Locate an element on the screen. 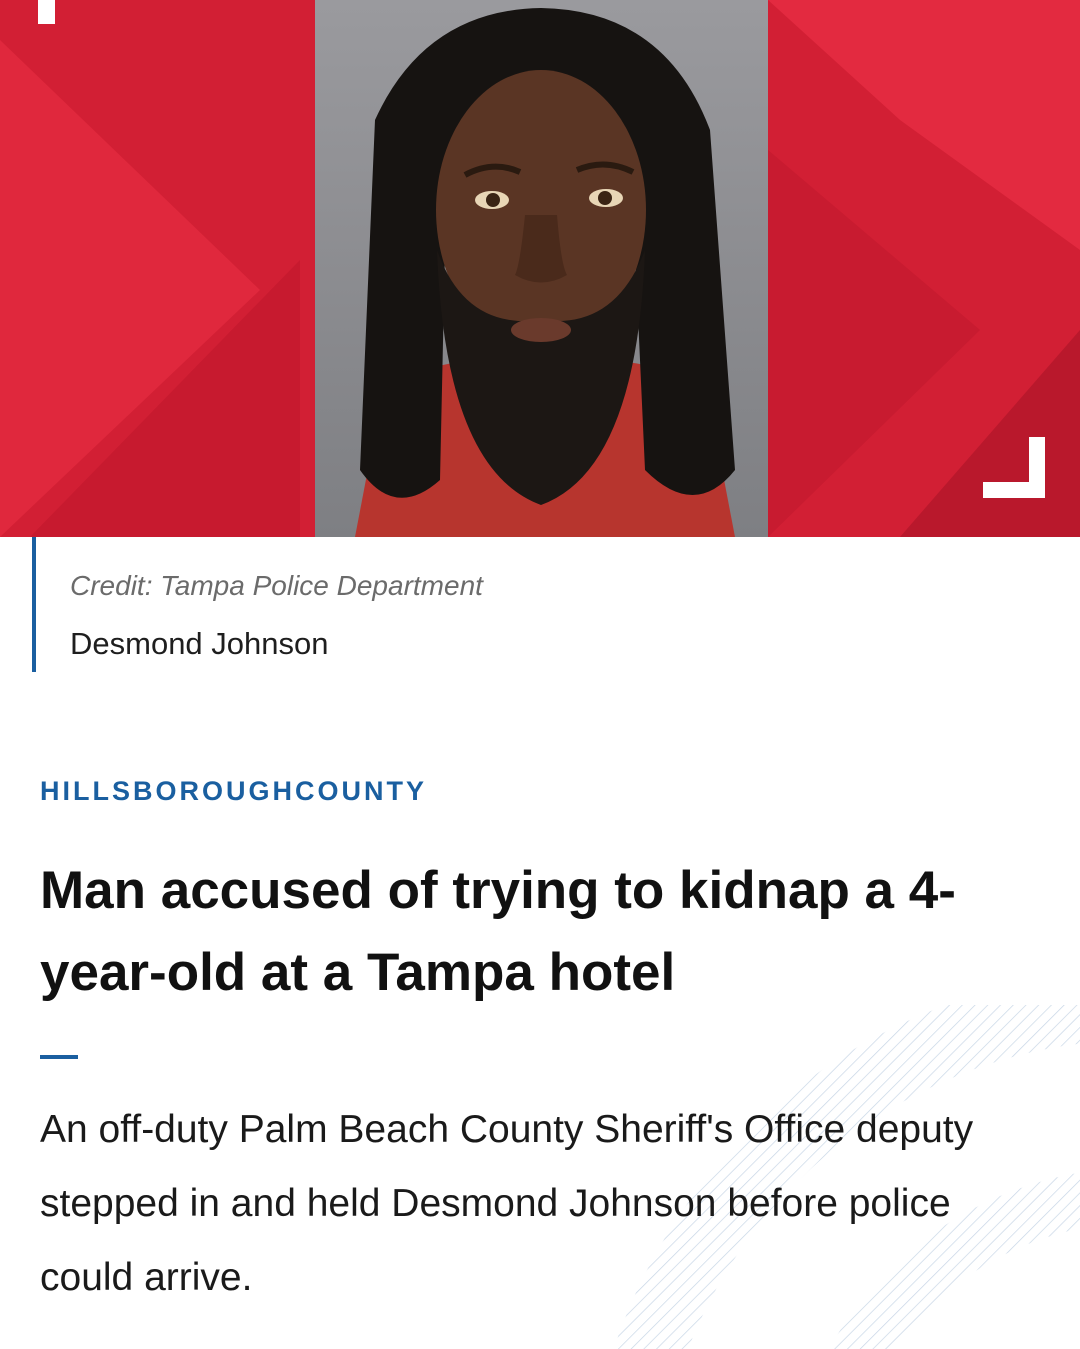 The width and height of the screenshot is (1080, 1349). photo-credit: Credit: Tampa Police Department is located at coordinates (276, 585).